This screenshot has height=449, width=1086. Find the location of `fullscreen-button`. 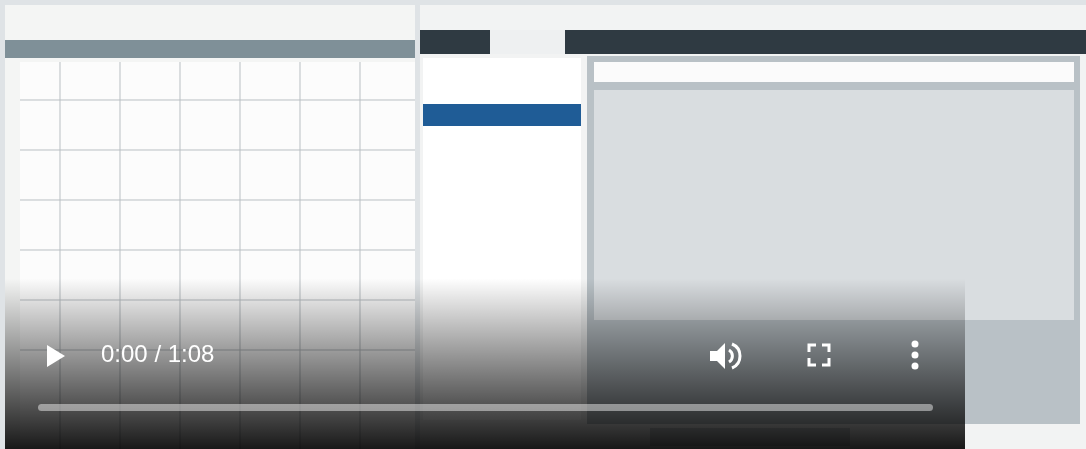

fullscreen-button is located at coordinates (819, 355).